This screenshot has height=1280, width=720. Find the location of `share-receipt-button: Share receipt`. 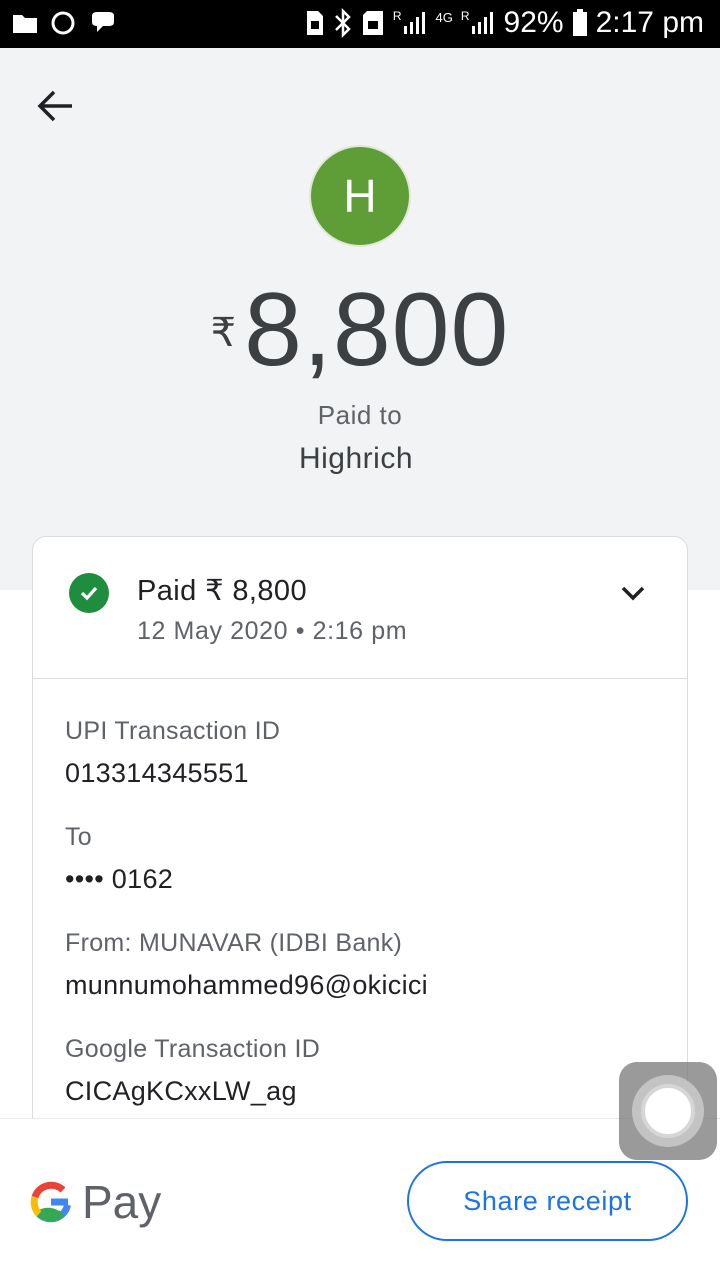

share-receipt-button: Share receipt is located at coordinates (547, 1201).